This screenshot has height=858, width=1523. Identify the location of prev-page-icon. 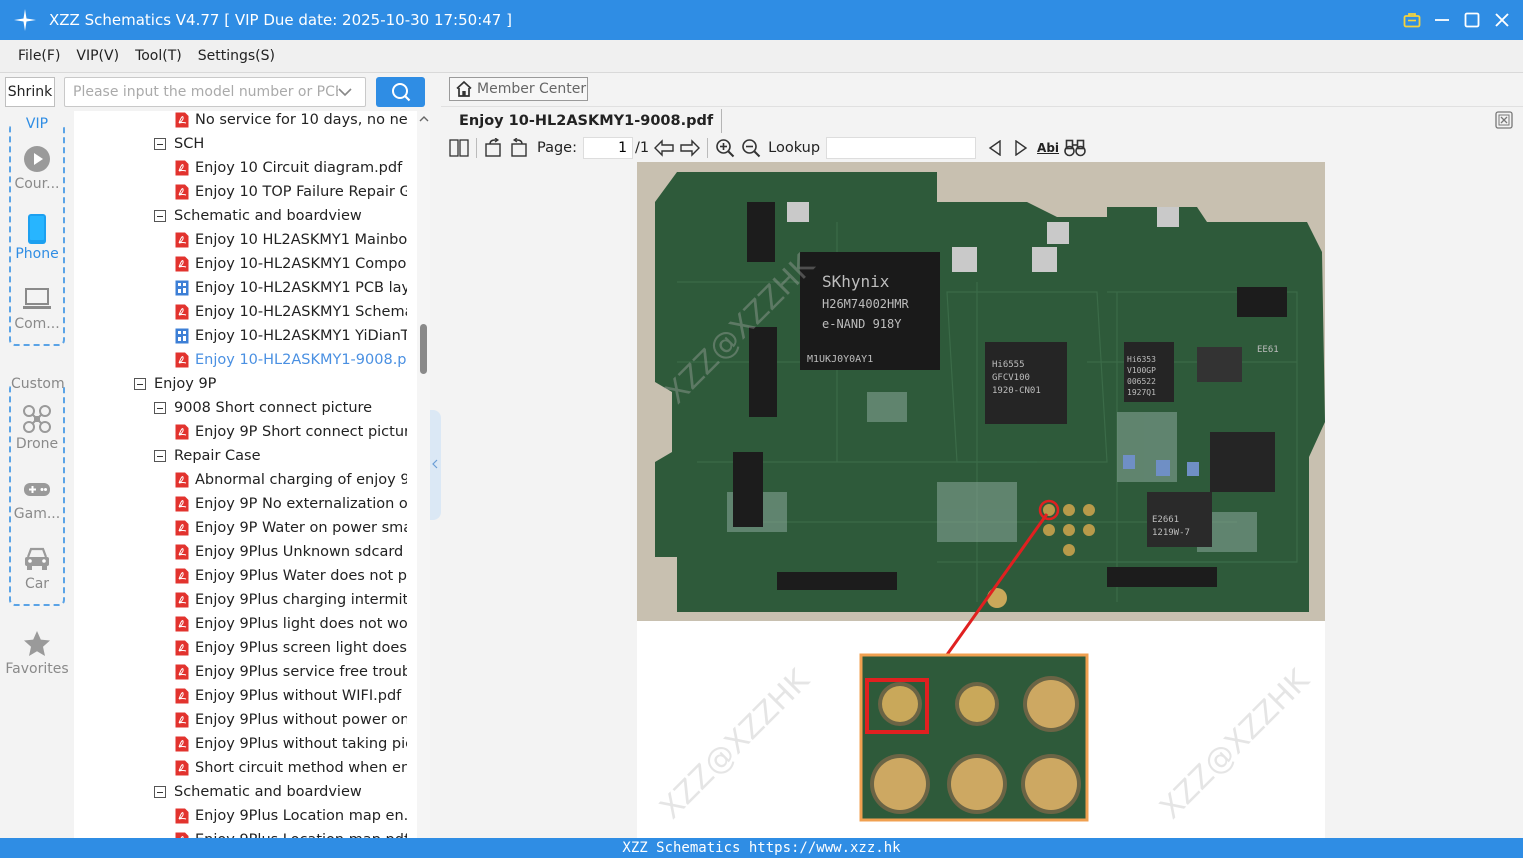
(664, 148).